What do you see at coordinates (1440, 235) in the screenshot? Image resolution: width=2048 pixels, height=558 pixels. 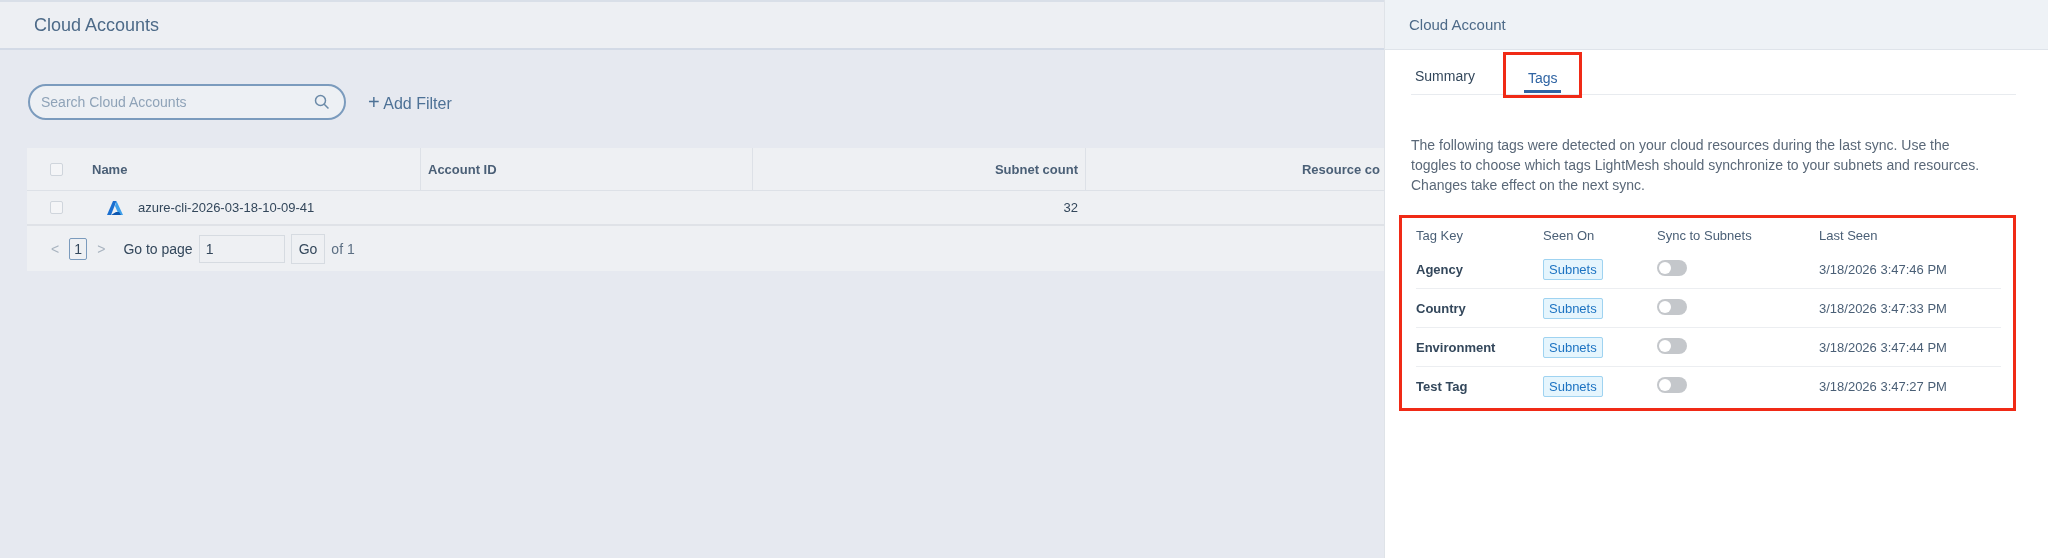 I see `column-header: Tag Key` at bounding box center [1440, 235].